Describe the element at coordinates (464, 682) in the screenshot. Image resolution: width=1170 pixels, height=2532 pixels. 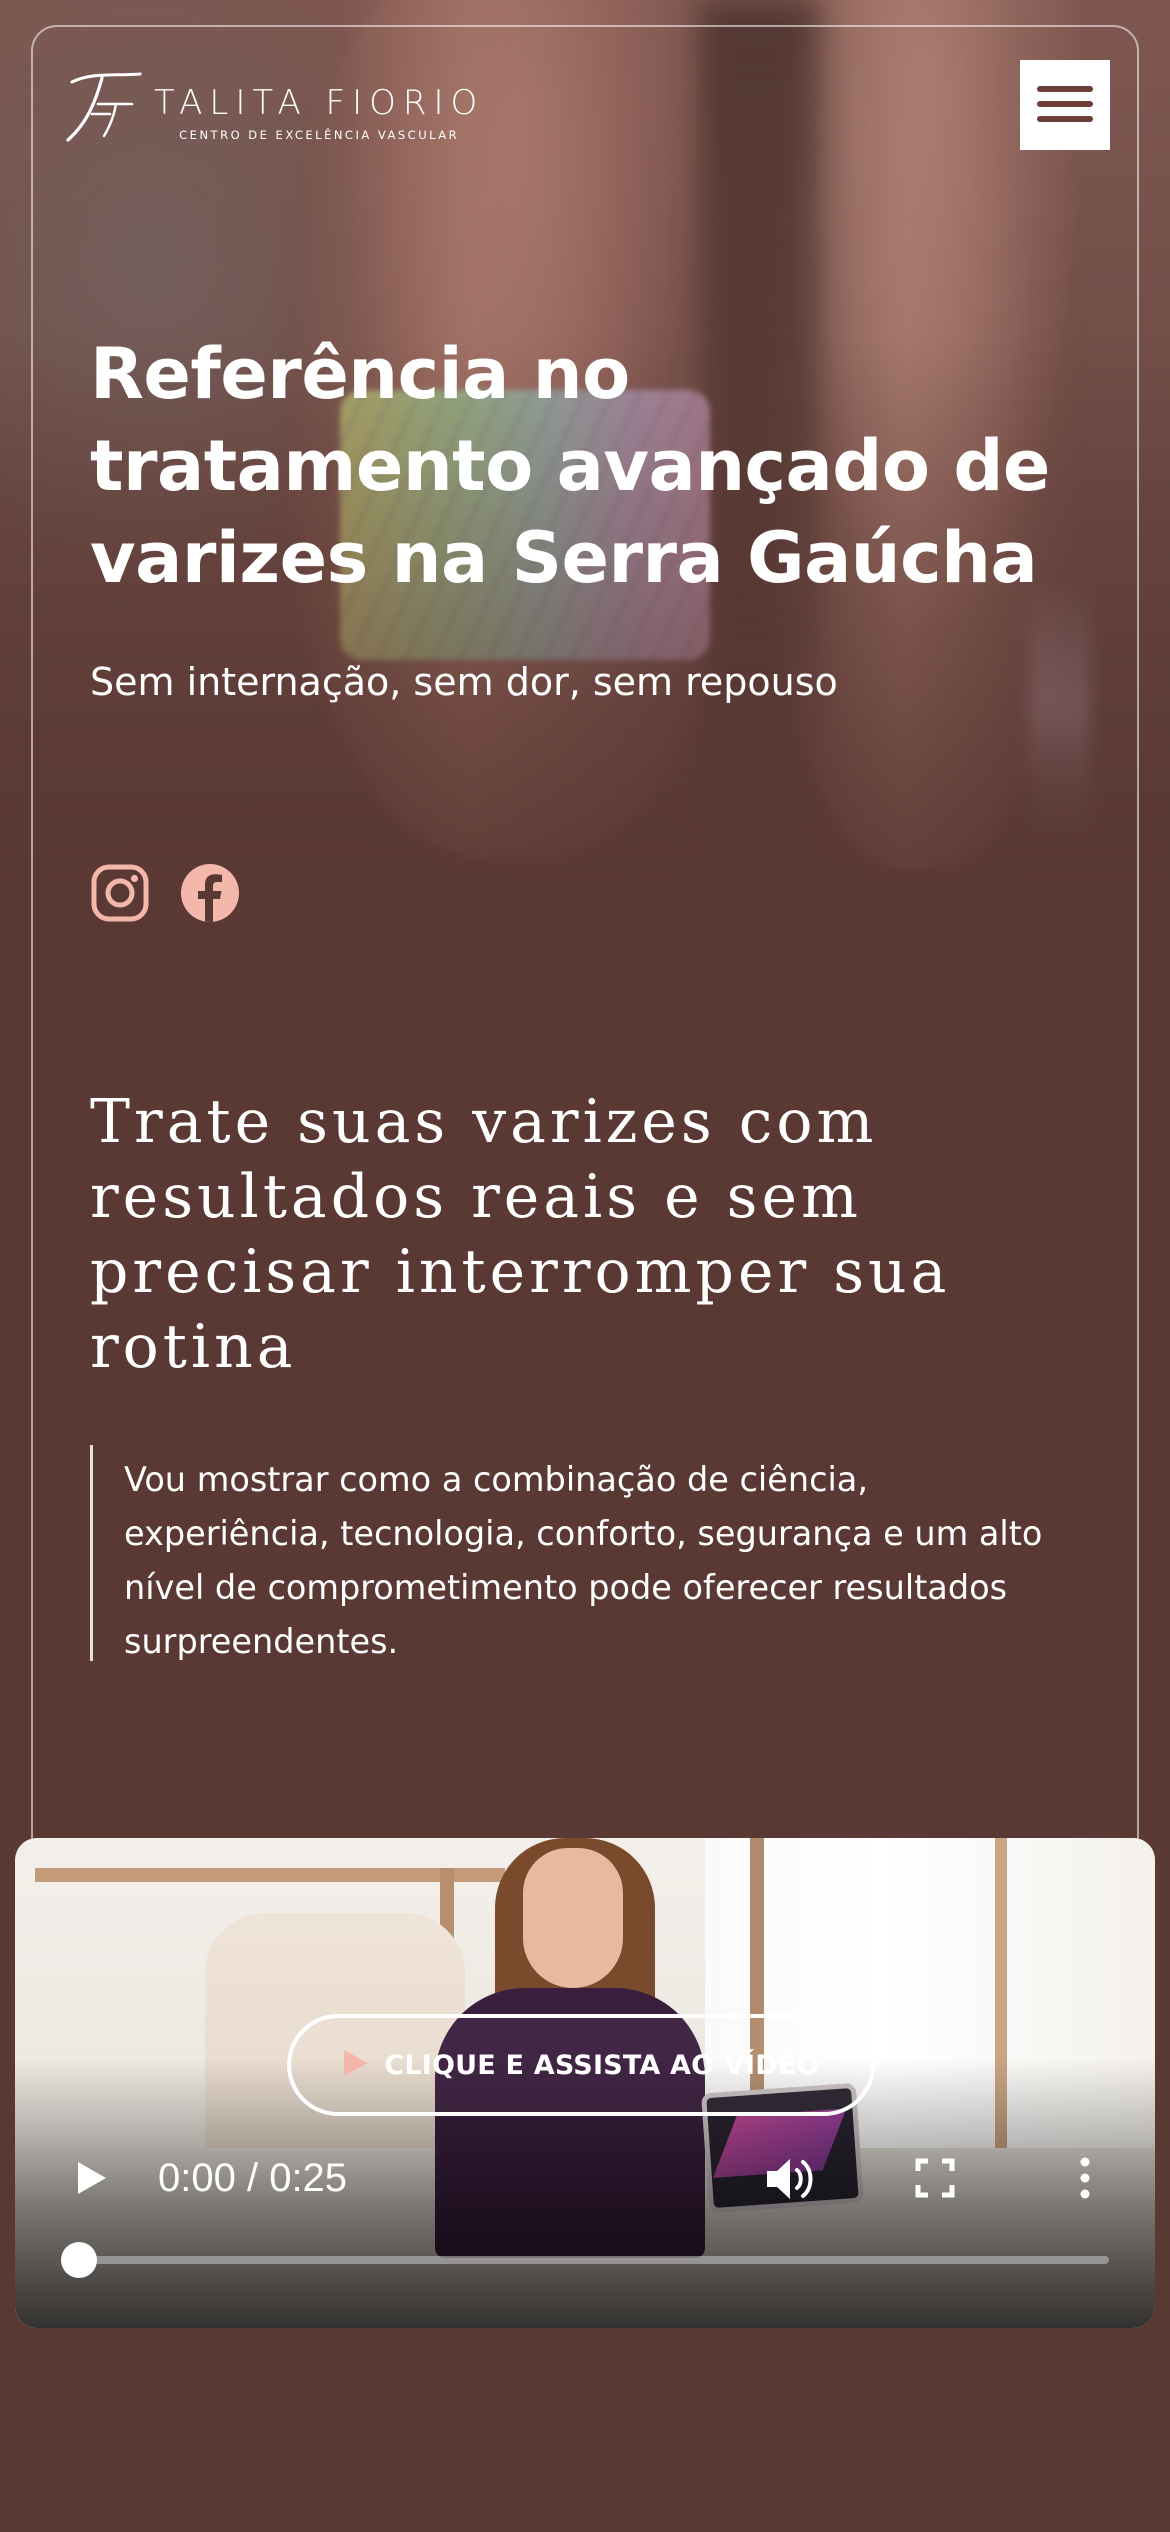
I see `hero-subtitle: Sem internação, sem dor, sem repouso` at that location.